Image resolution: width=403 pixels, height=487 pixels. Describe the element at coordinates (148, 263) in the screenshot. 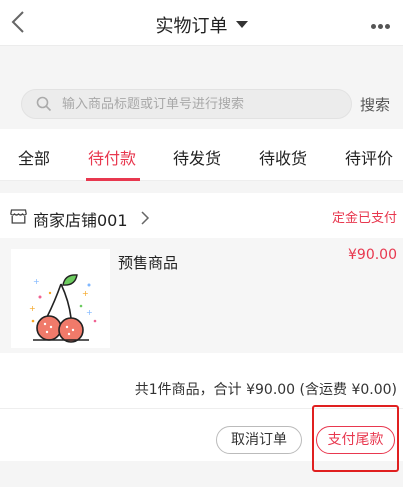

I see `goods-name: 预售商品` at that location.